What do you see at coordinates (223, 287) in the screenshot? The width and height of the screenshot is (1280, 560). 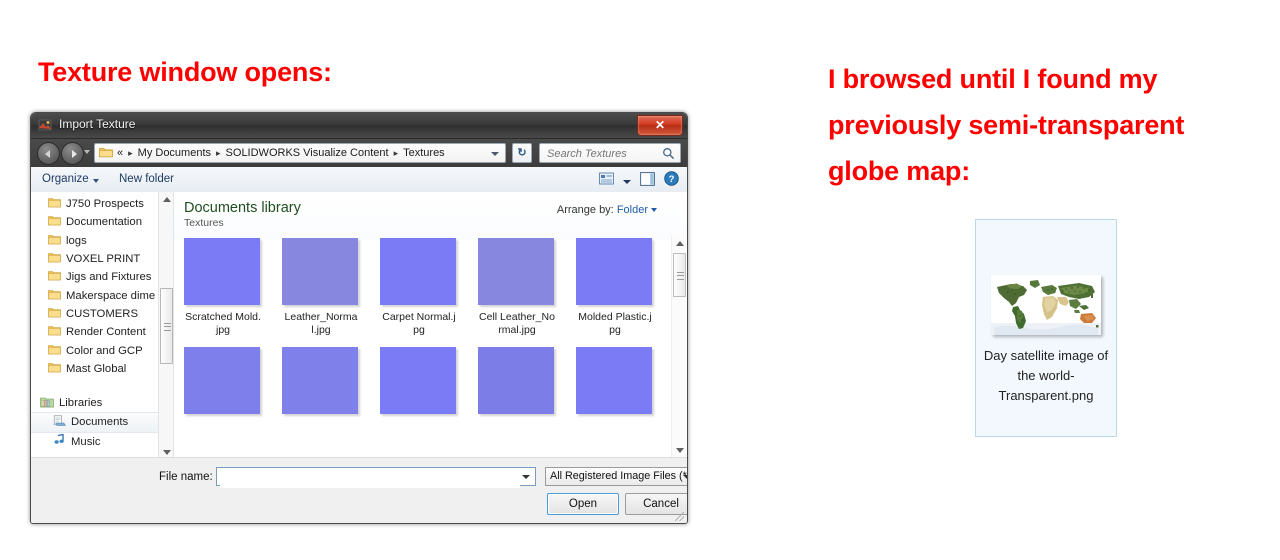 I see `file-tile: Scratched Mold.jpg` at bounding box center [223, 287].